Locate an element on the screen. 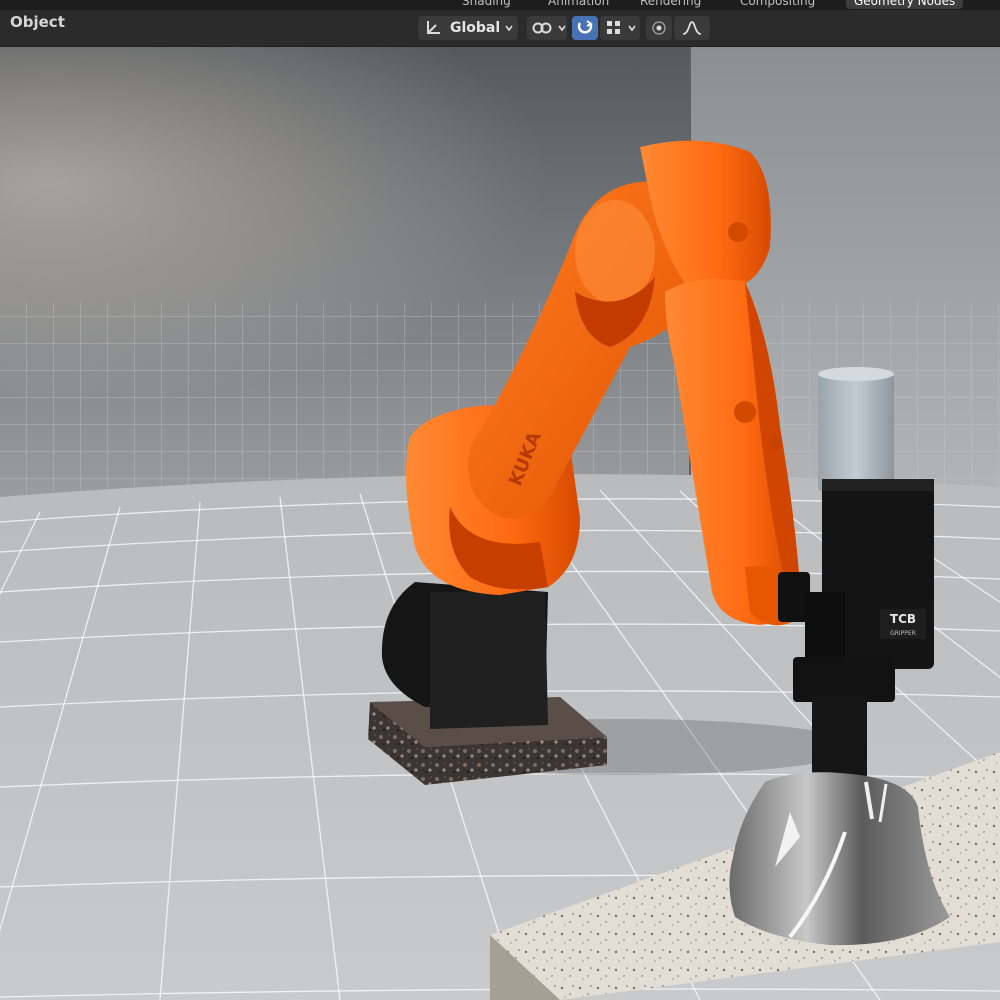  gripper-label-type: GRIPPER is located at coordinates (903, 633).